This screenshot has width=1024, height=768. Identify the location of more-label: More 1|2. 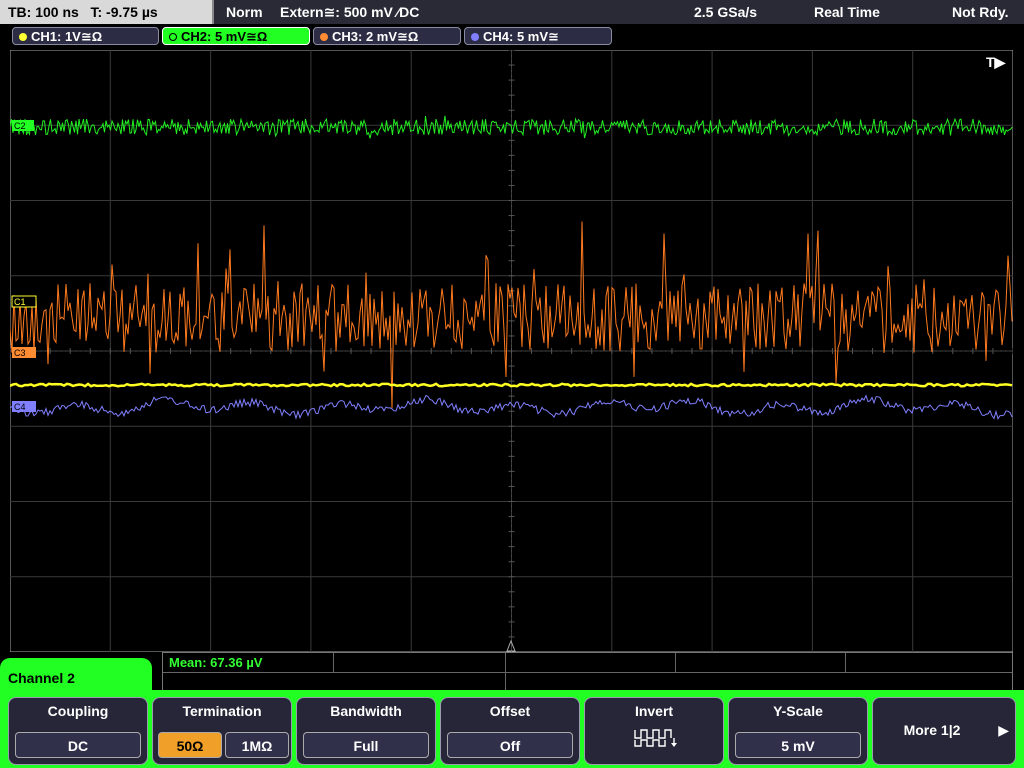
(932, 730).